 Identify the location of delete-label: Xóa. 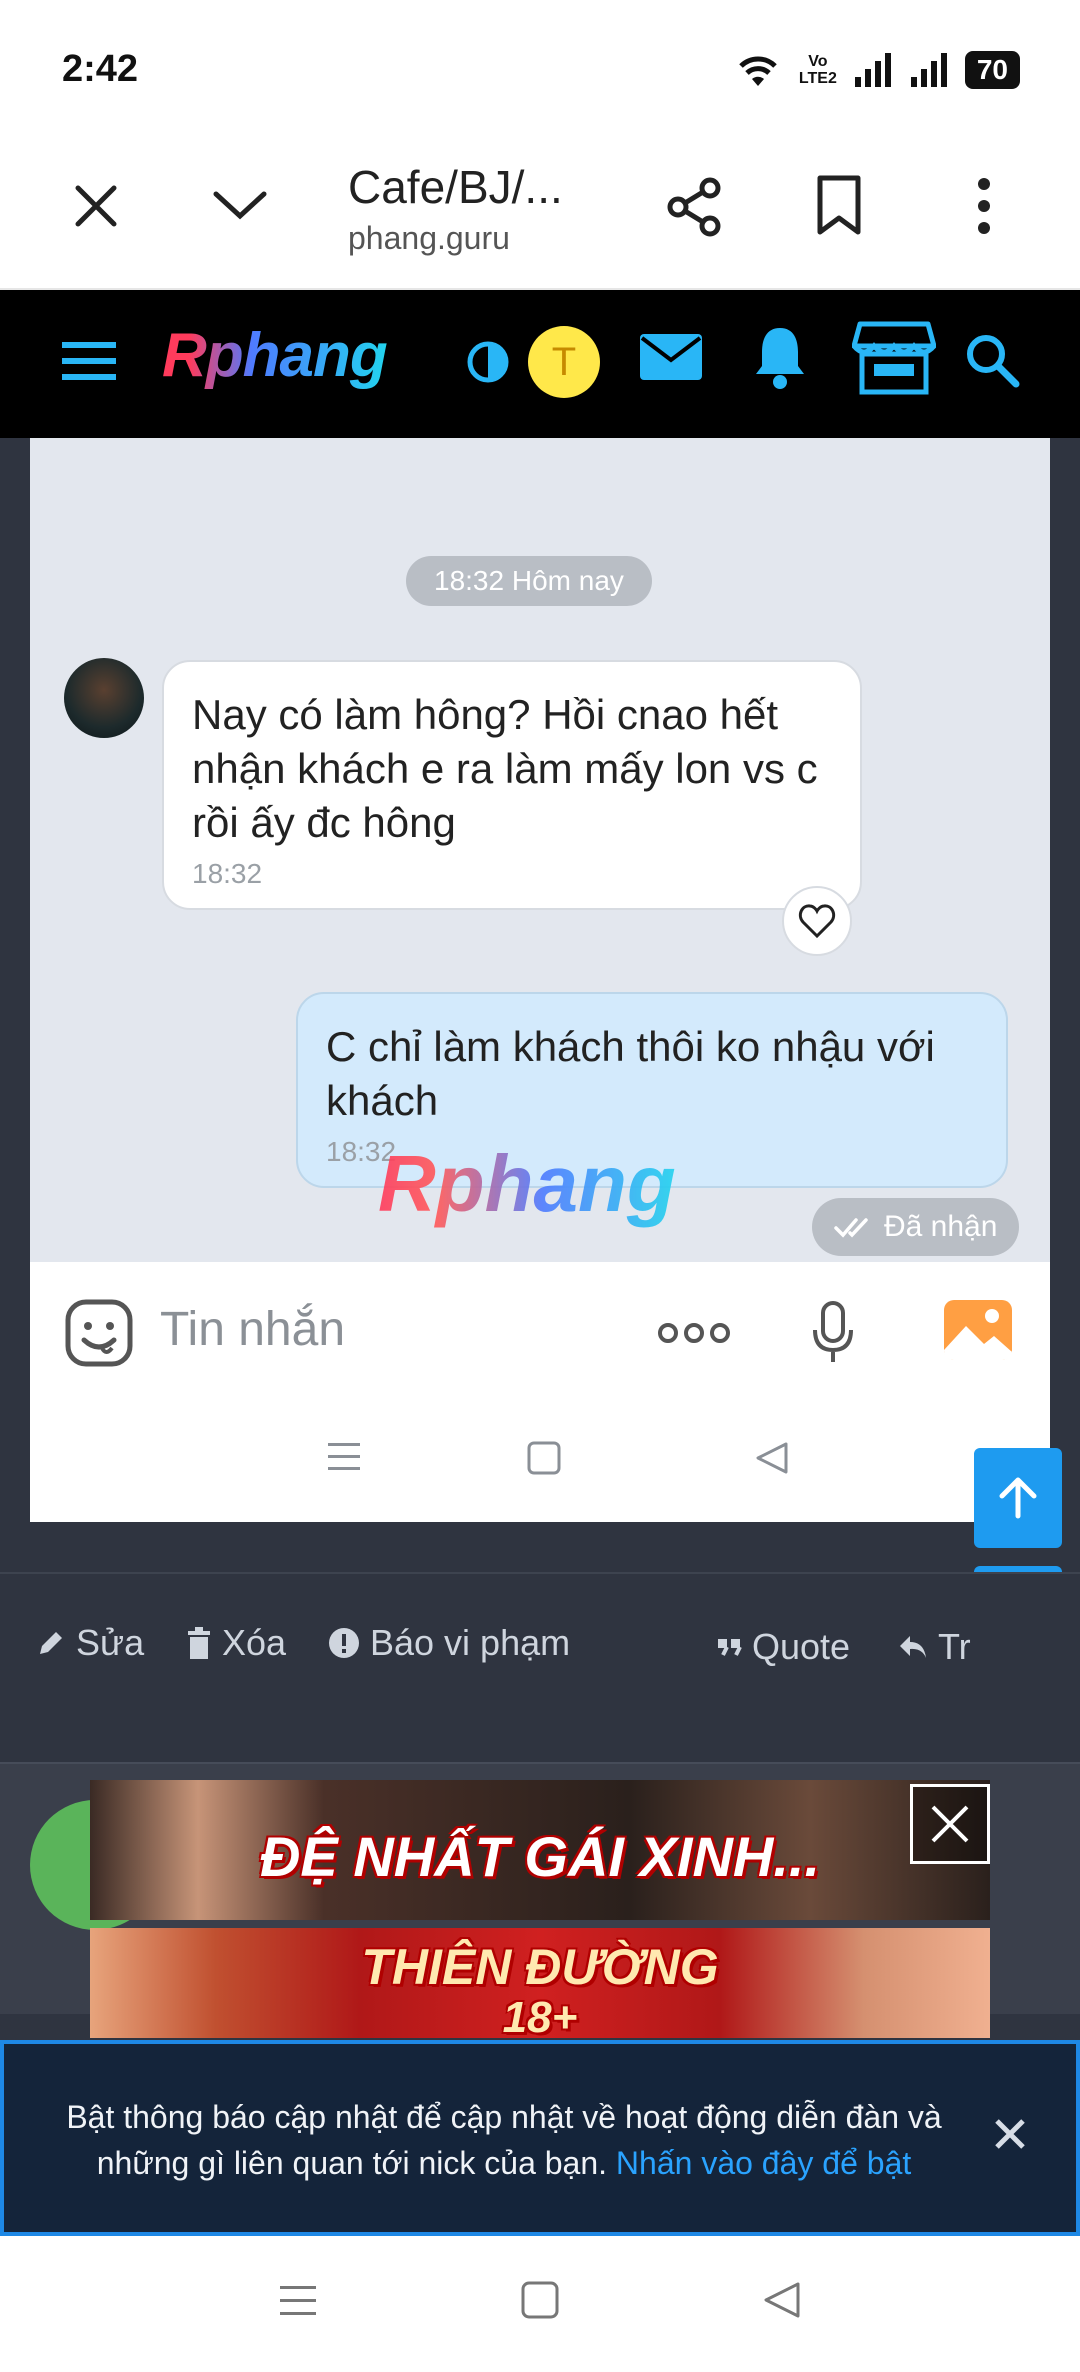
(254, 1642).